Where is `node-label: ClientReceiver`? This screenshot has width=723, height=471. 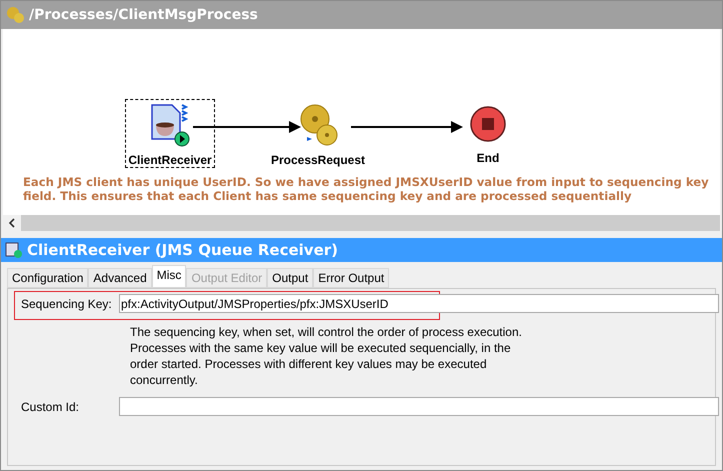 node-label: ClientReceiver is located at coordinates (170, 160).